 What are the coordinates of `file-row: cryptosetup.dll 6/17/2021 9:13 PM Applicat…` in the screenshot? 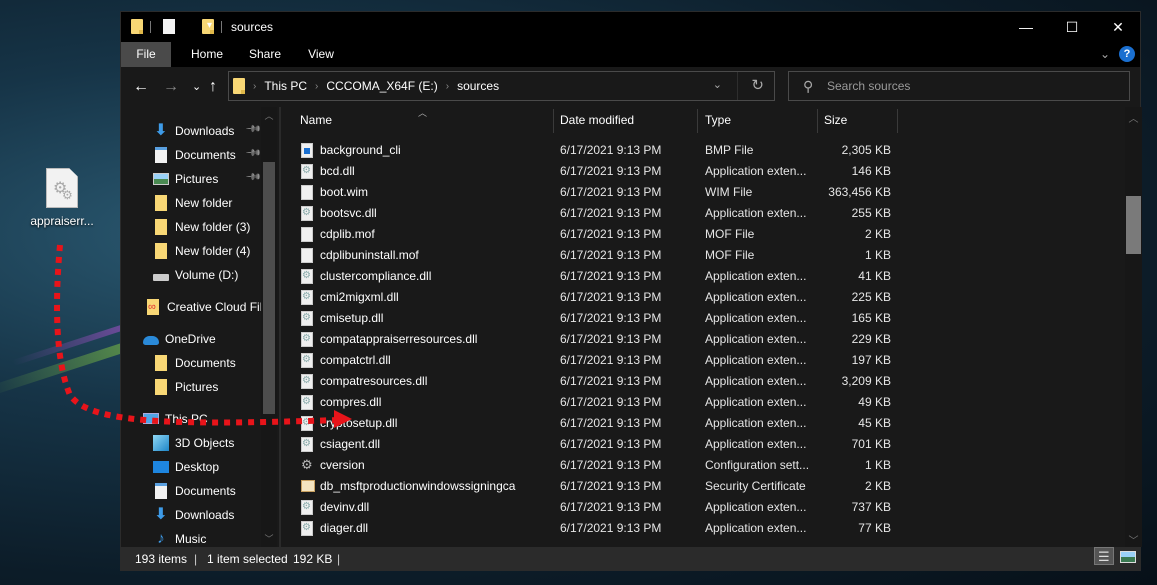 It's located at (671, 423).